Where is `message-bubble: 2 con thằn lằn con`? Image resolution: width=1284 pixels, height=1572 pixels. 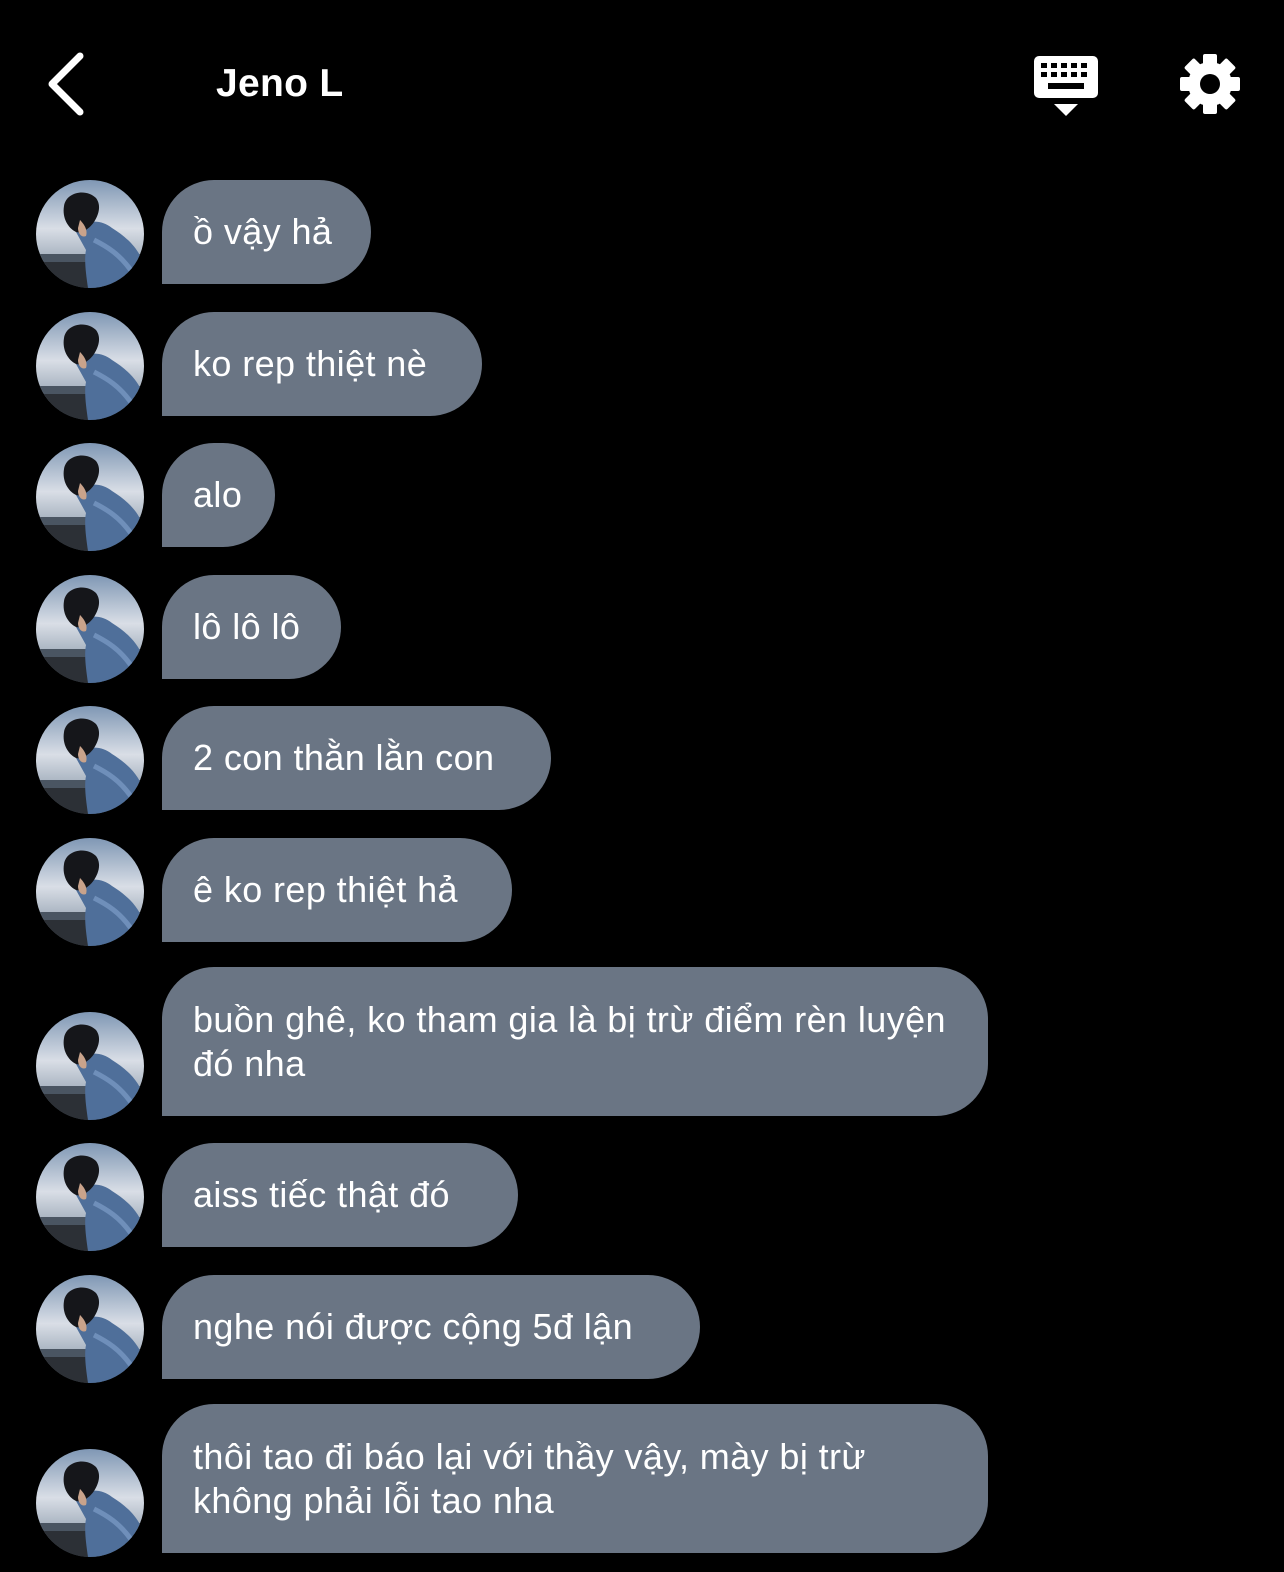 message-bubble: 2 con thằn lằn con is located at coordinates (356, 758).